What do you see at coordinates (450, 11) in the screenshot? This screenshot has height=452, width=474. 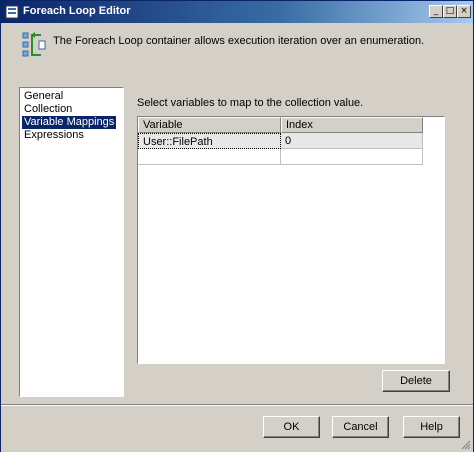 I see `maximize-button: □` at bounding box center [450, 11].